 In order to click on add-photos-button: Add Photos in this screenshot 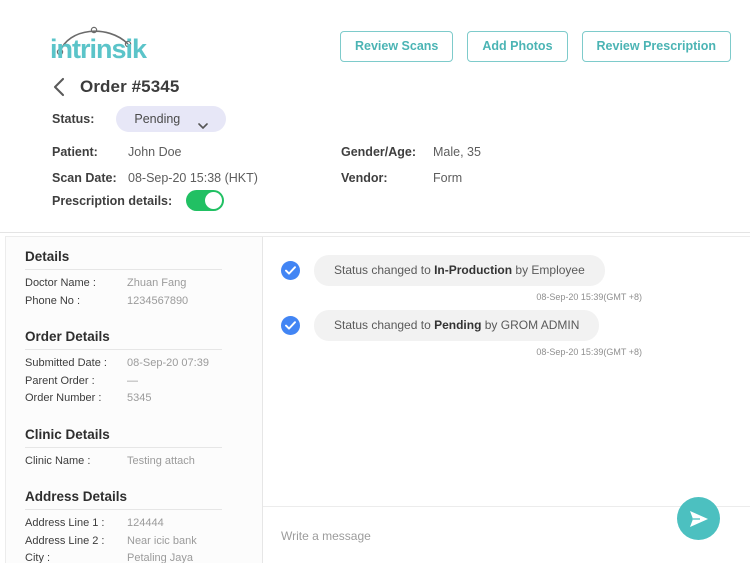, I will do `click(517, 46)`.